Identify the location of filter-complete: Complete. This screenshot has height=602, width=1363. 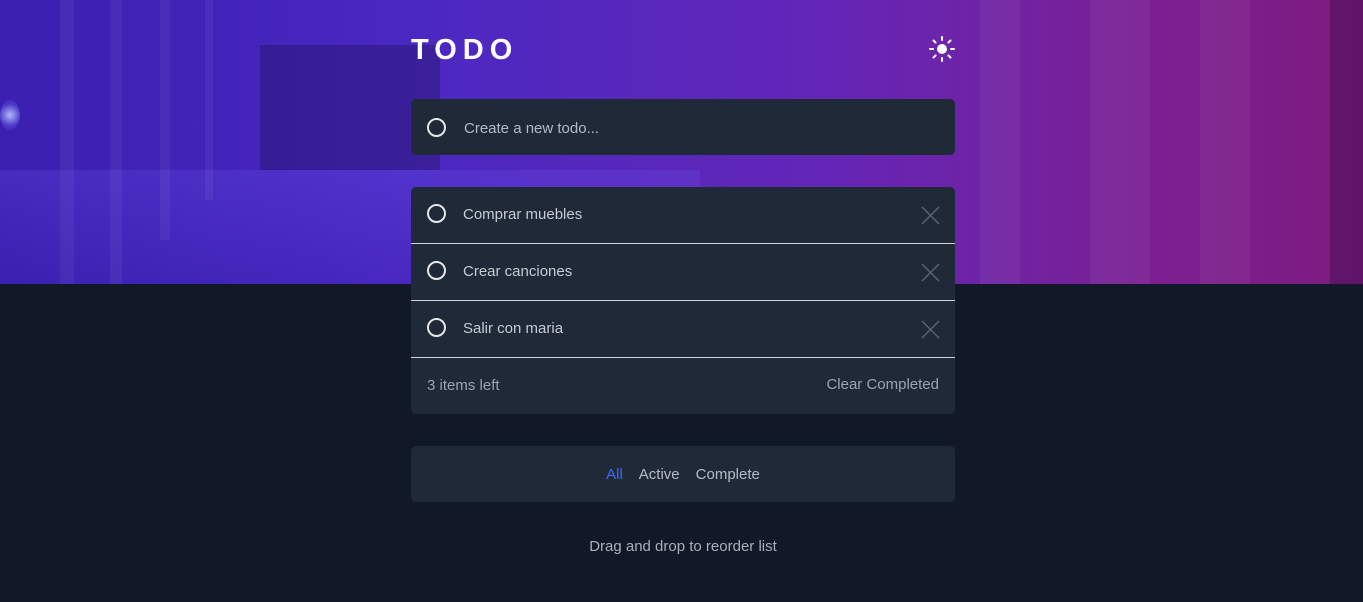
(728, 474).